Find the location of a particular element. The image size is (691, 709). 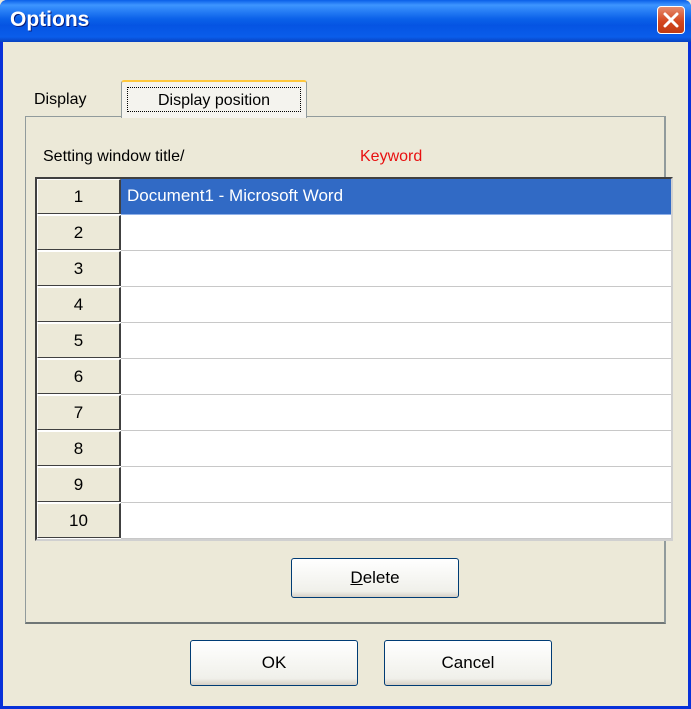

grid-row: 7 is located at coordinates (354, 413).